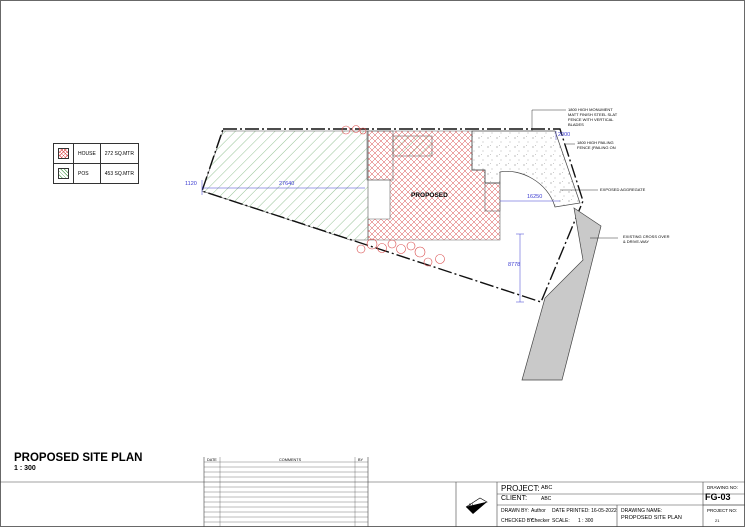  I want to click on drawing-title: PROPOSED SITE PLAN, so click(78, 458).